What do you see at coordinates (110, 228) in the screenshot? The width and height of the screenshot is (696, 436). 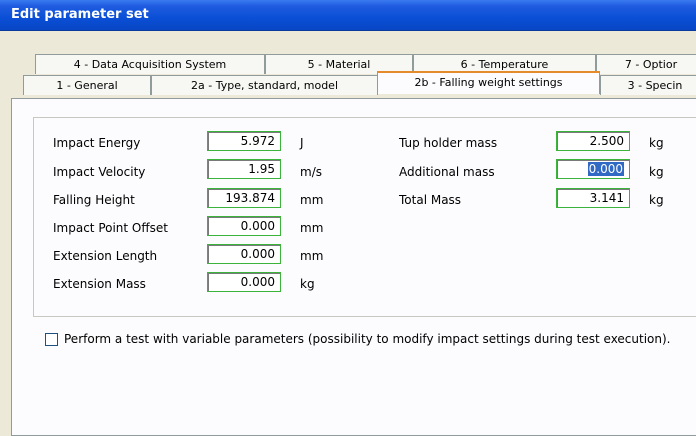 I see `impact-point-offset-label: Impact Point Offset` at bounding box center [110, 228].